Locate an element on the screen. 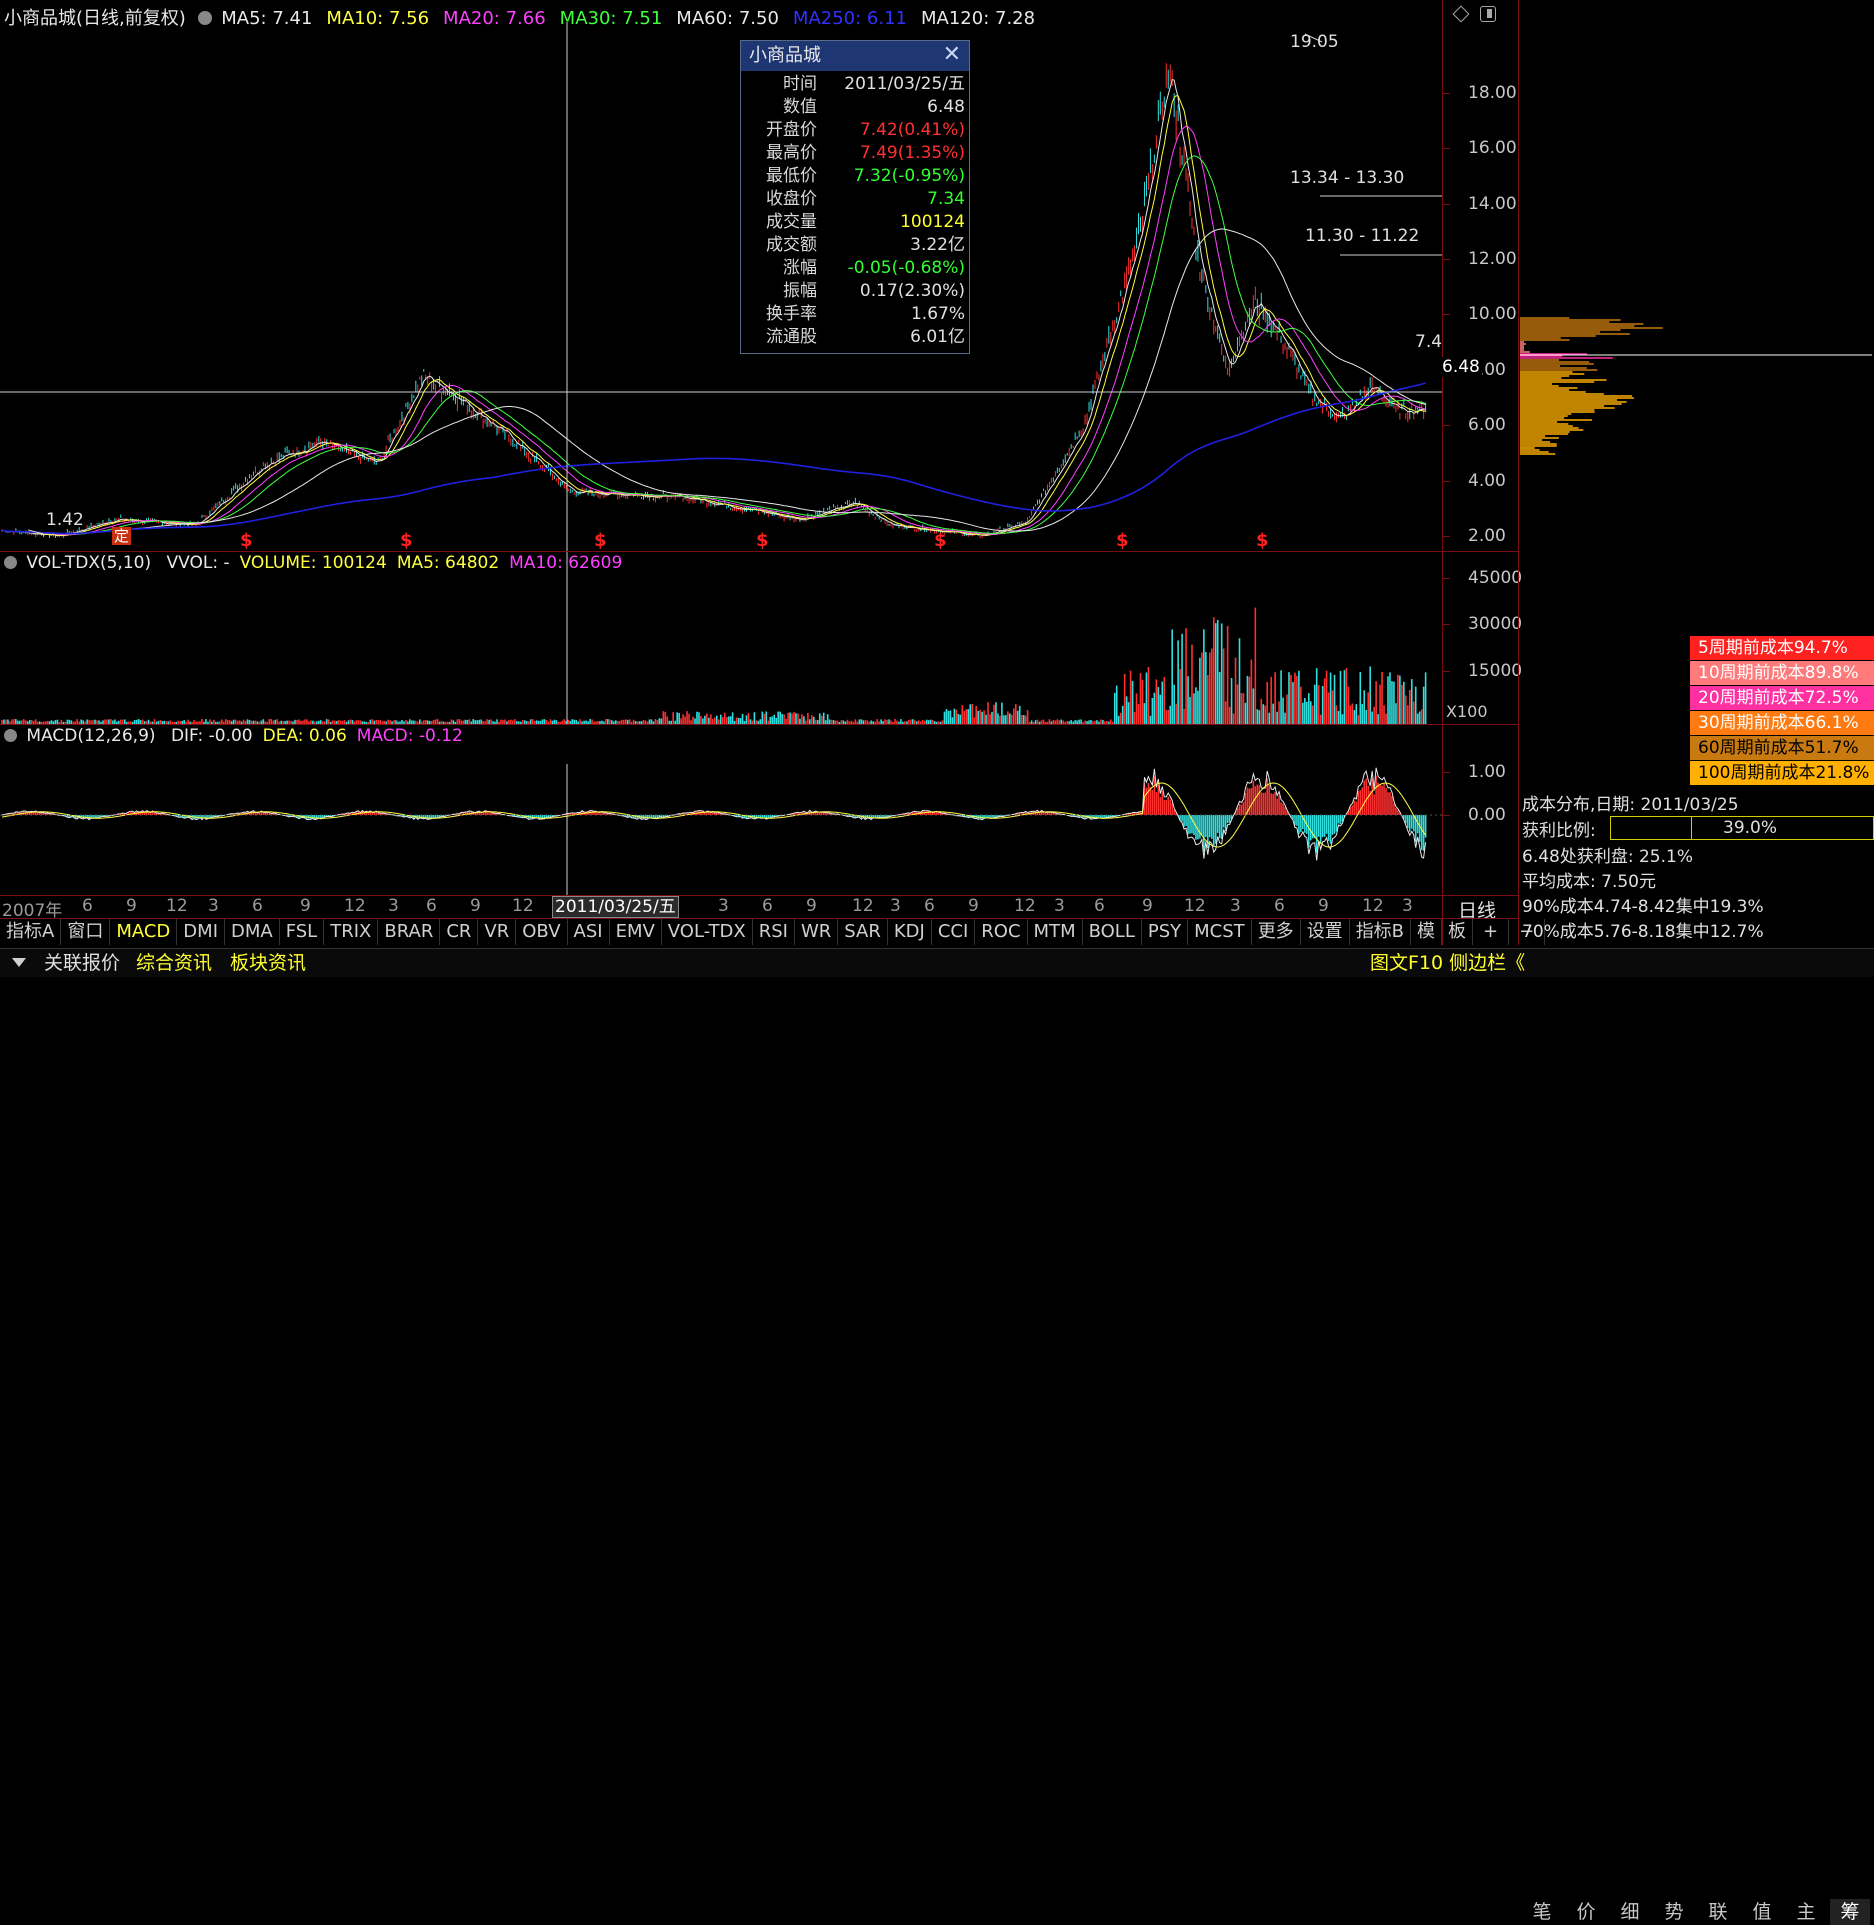 This screenshot has width=1874, height=1925. tooltip-key: 数值 is located at coordinates (800, 107).